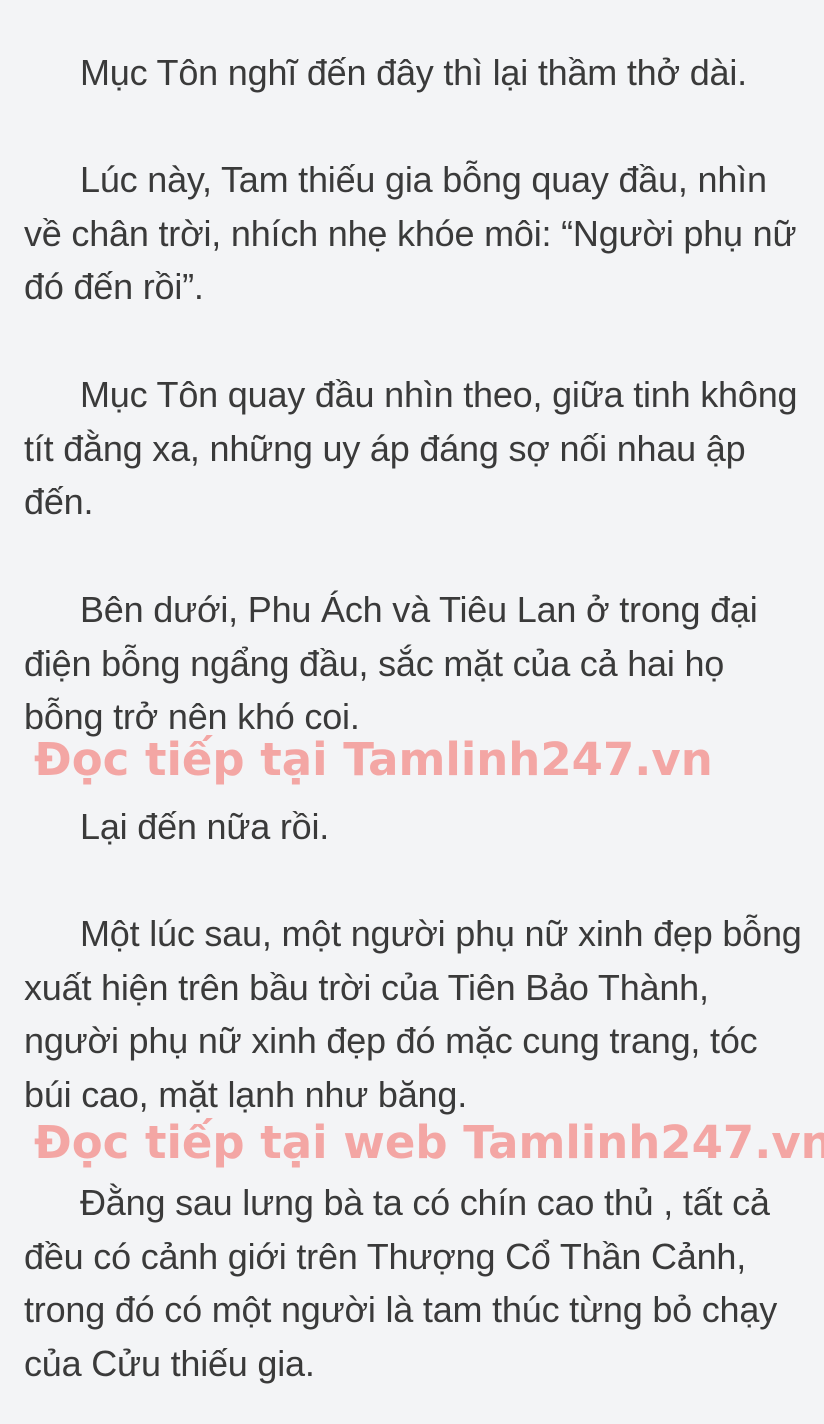 Image resolution: width=824 pixels, height=1424 pixels. Describe the element at coordinates (205, 826) in the screenshot. I see `paragraph-5: Lại đến nữa rồi.` at that location.